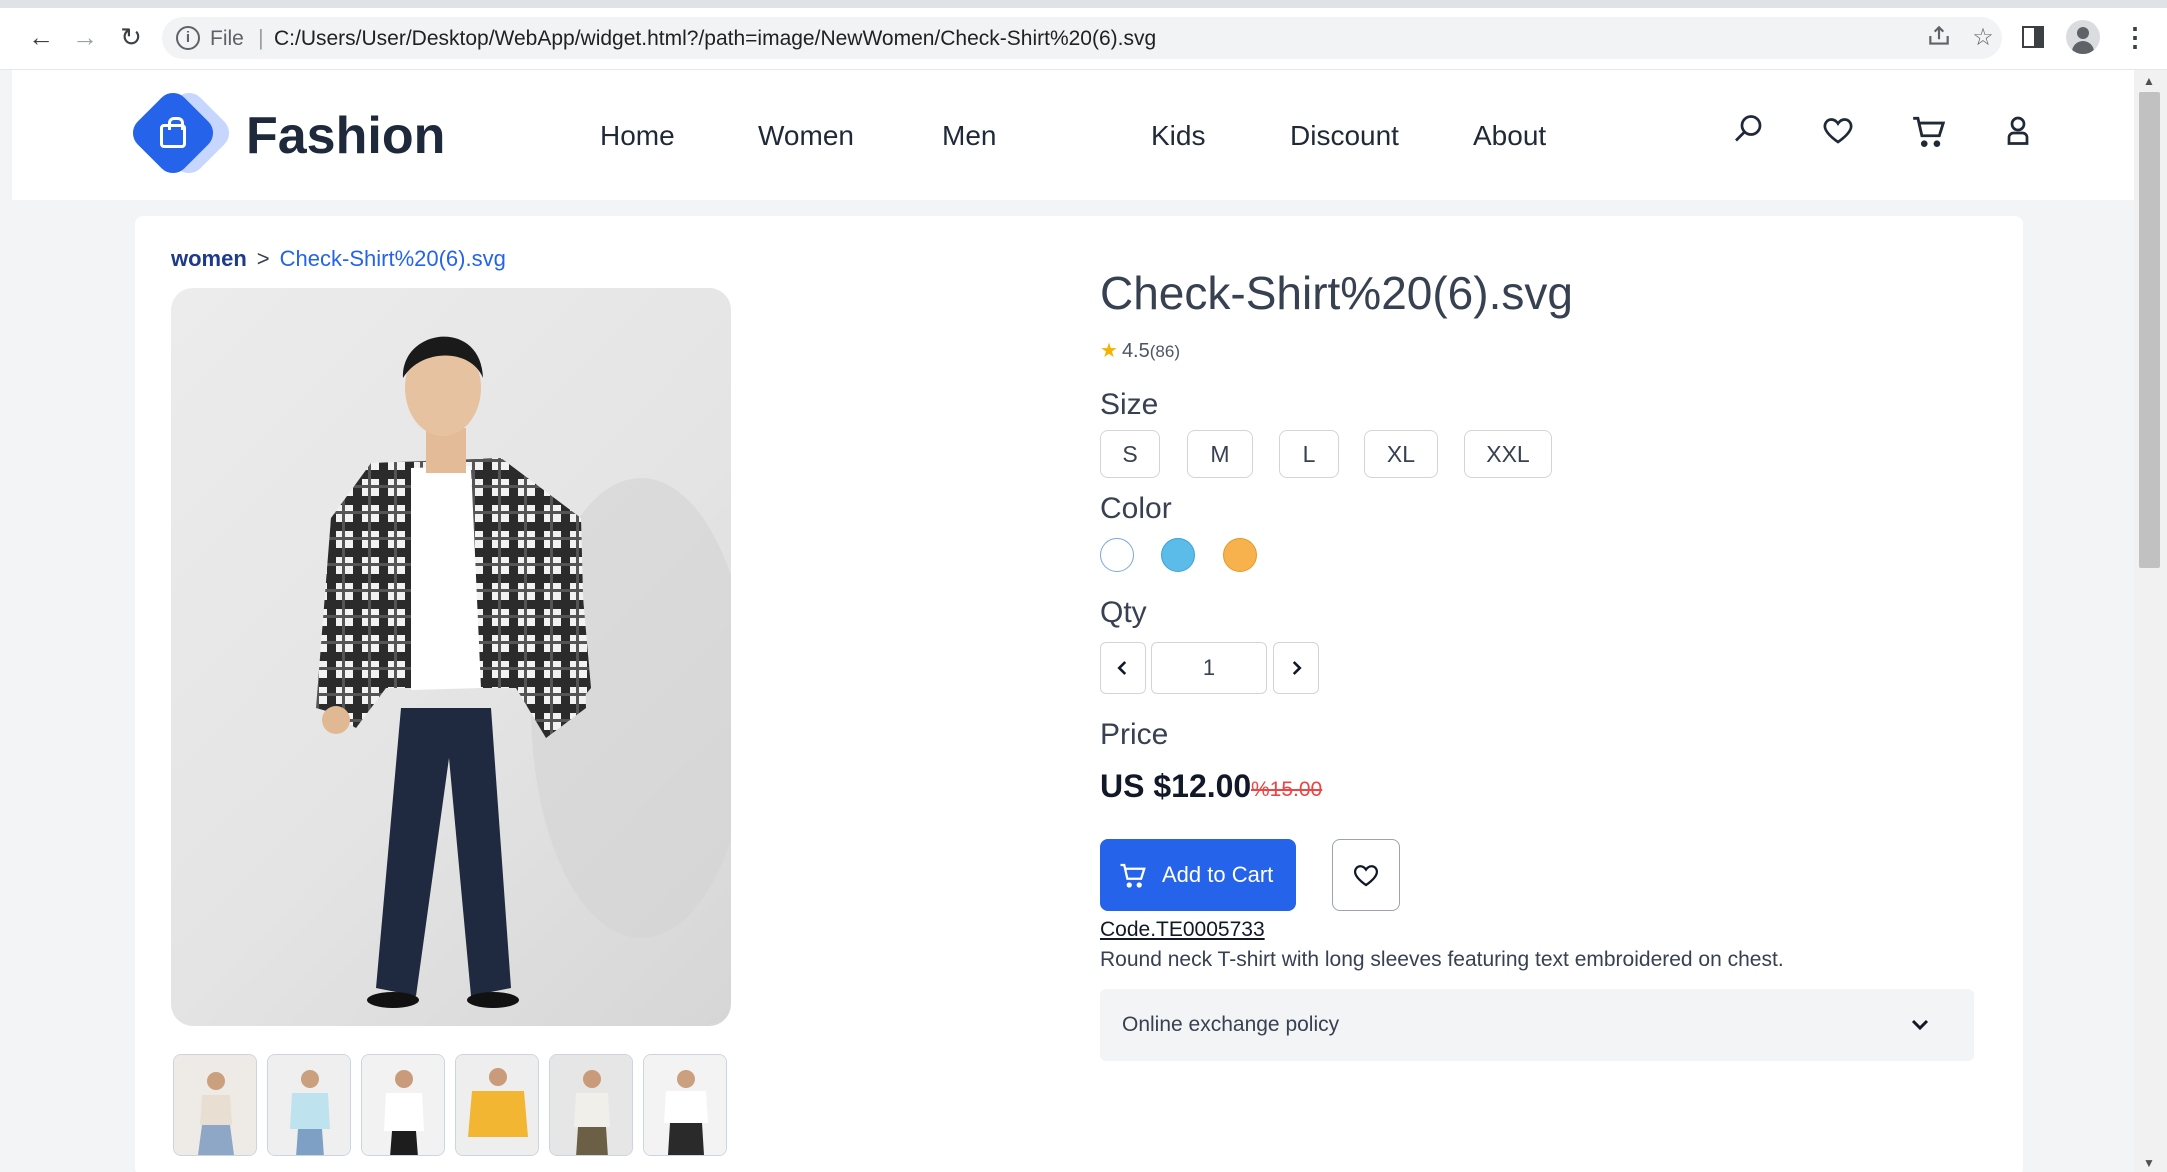 The image size is (2167, 1172). Describe the element at coordinates (2149, 81) in the screenshot. I see `scroll-up-icon: ▲` at that location.